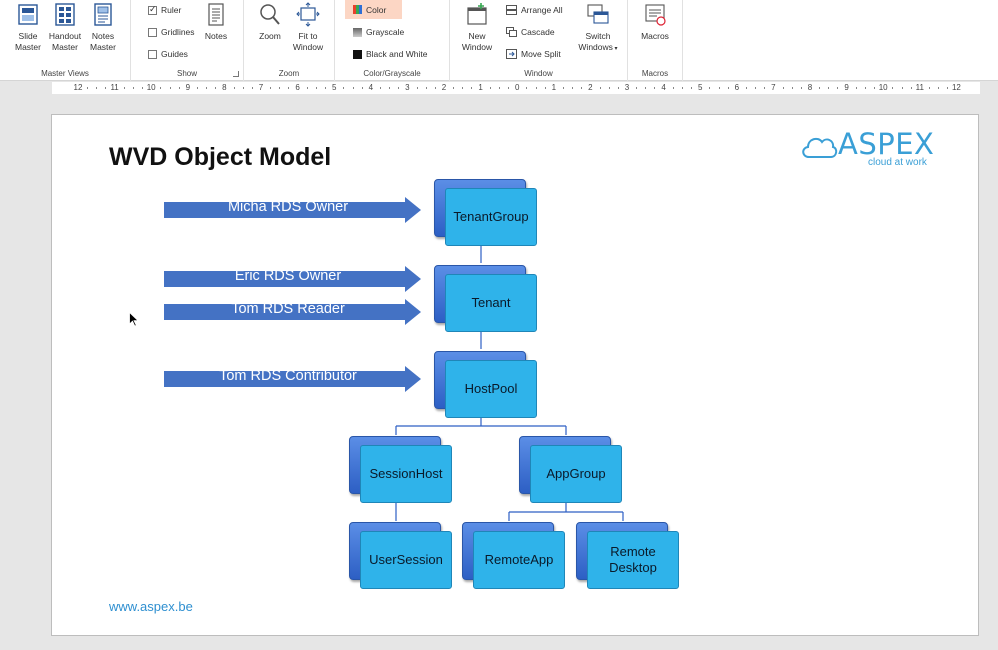 This screenshot has width=998, height=650. I want to click on macros-button: Macros, so click(655, 22).